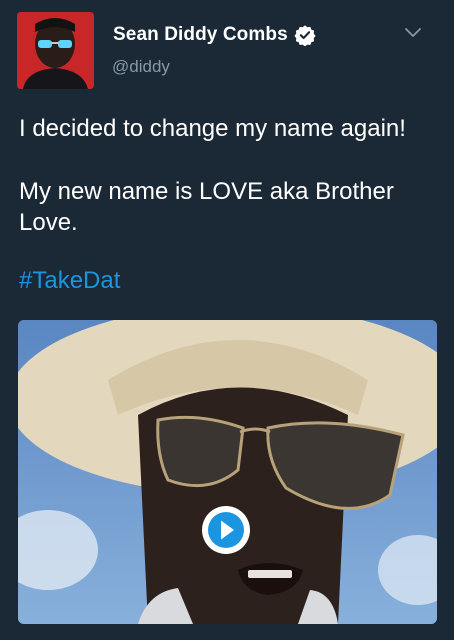 The image size is (454, 640). I want to click on author-name-row: Sean Diddy Combs, so click(214, 35).